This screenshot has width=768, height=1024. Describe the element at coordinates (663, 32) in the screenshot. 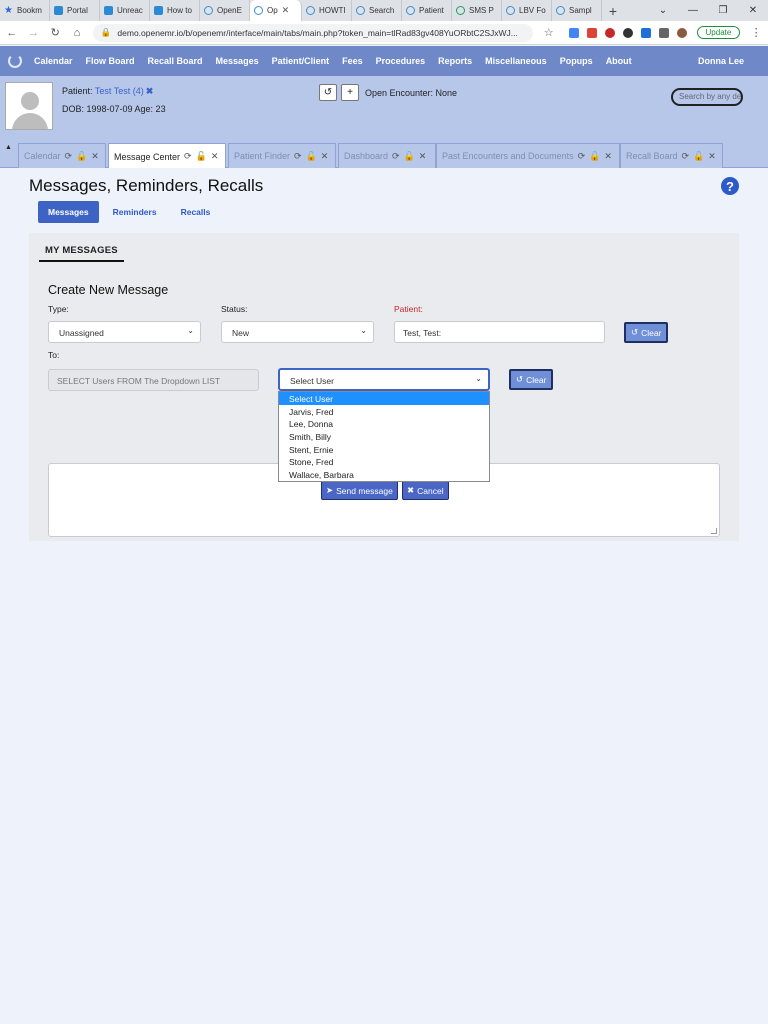

I see `puzzle-icon` at that location.